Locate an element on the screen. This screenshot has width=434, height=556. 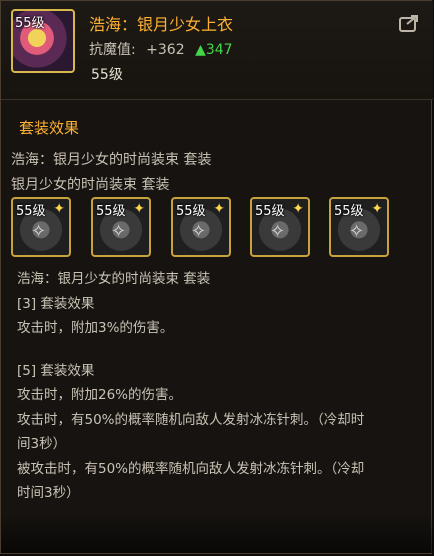
item-title: 浩海：银月少女上衣 is located at coordinates (161, 24).